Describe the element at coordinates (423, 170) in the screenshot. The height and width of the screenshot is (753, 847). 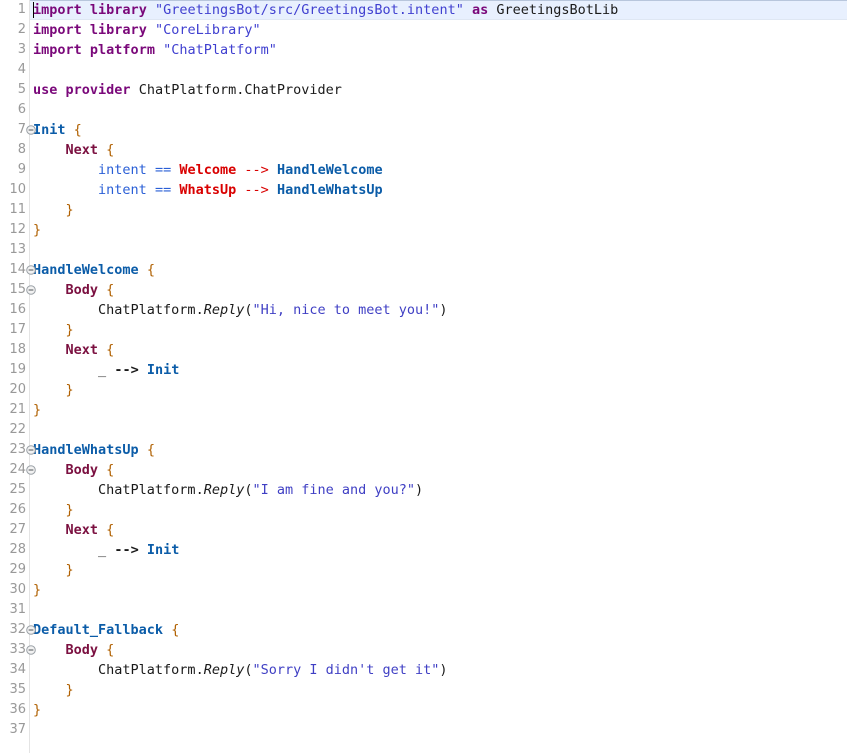
I see `code-line: 9 intent == Welcome --> HandleWelcome` at that location.